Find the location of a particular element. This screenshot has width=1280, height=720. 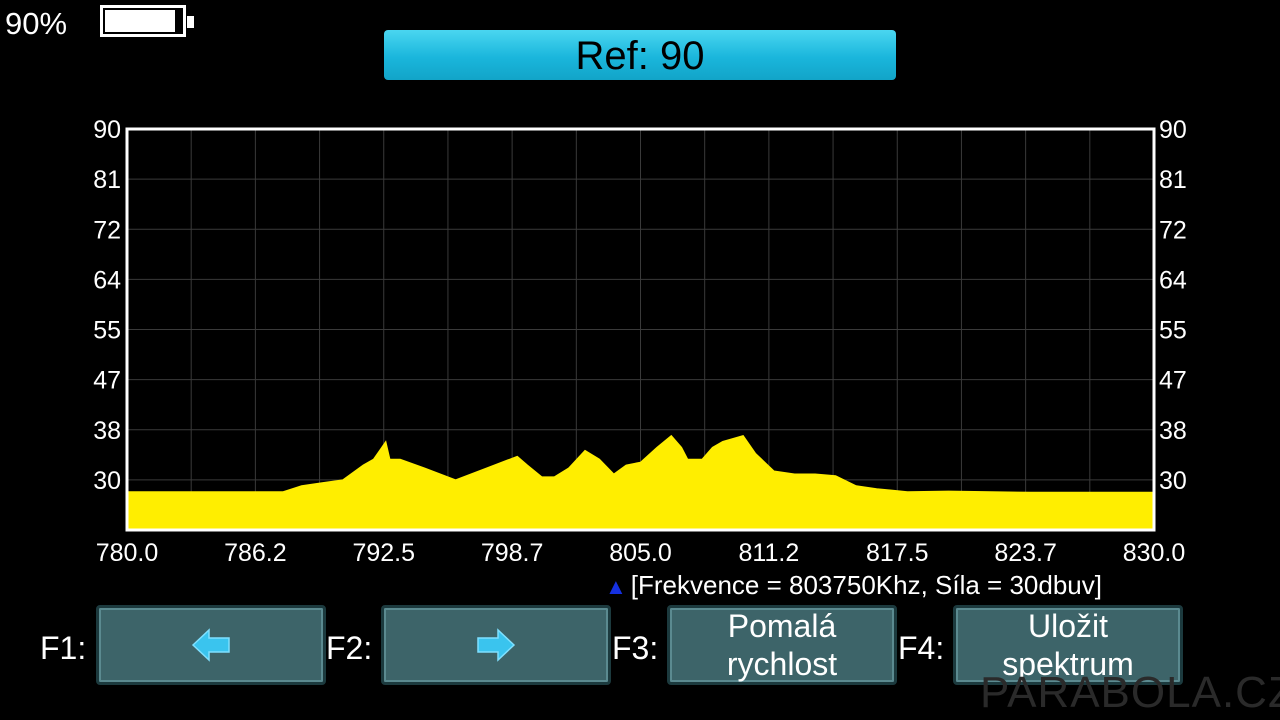

y-tick-label-right: 72 is located at coordinates (1173, 230).